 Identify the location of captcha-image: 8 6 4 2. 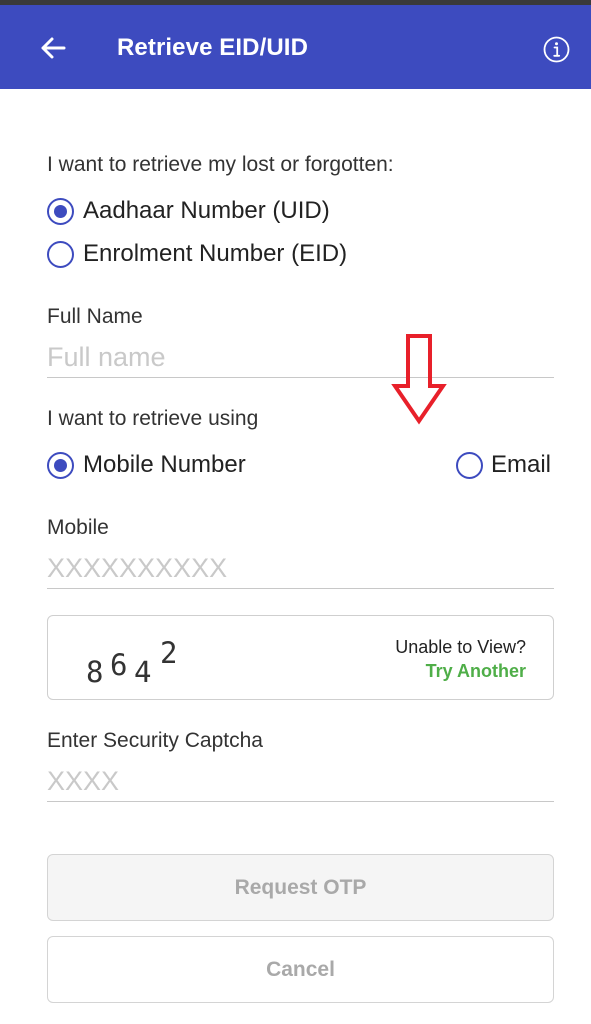
(131, 661).